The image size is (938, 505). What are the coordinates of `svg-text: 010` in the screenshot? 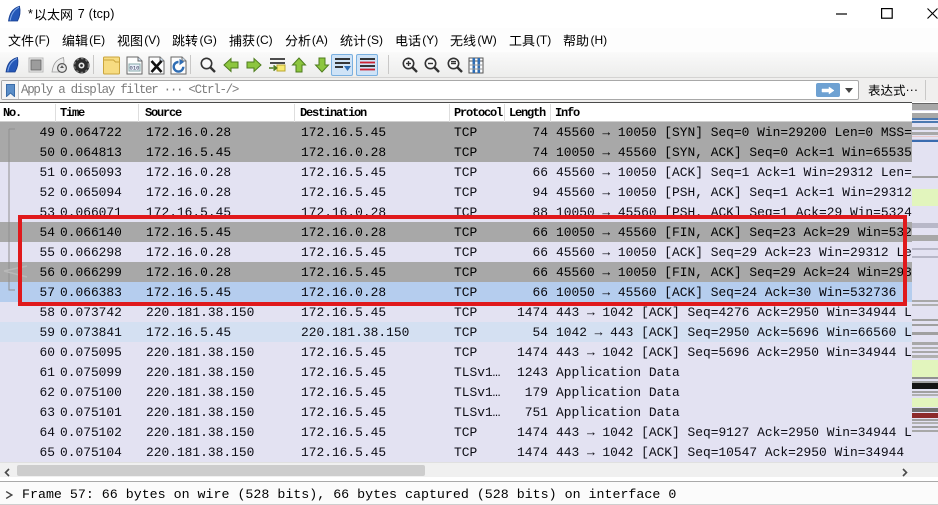 It's located at (134, 67).